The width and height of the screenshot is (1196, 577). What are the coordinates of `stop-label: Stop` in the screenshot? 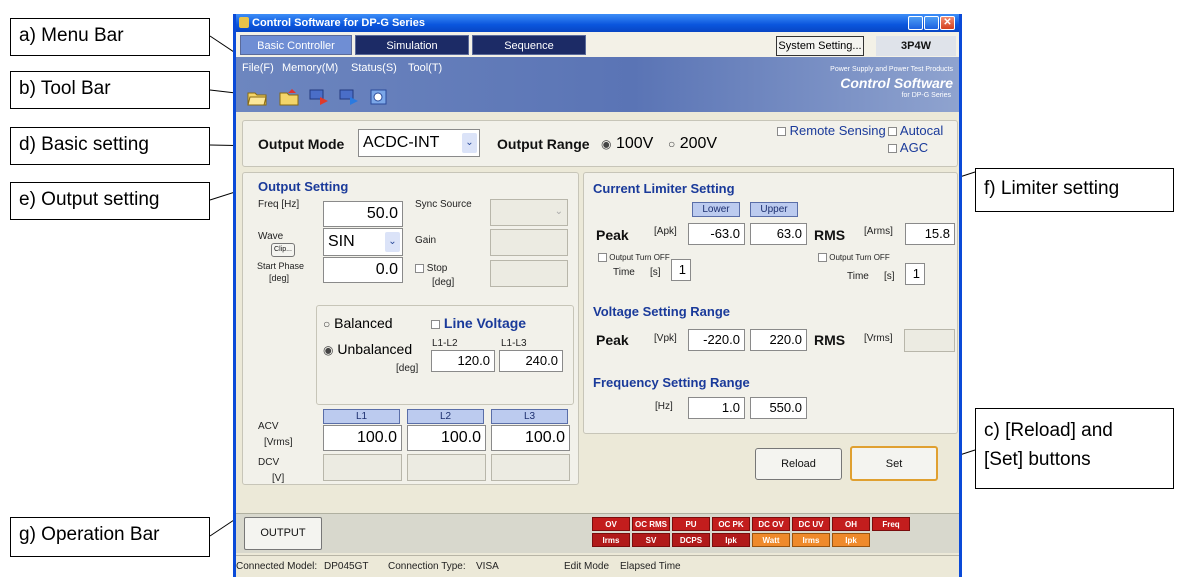 It's located at (437, 268).